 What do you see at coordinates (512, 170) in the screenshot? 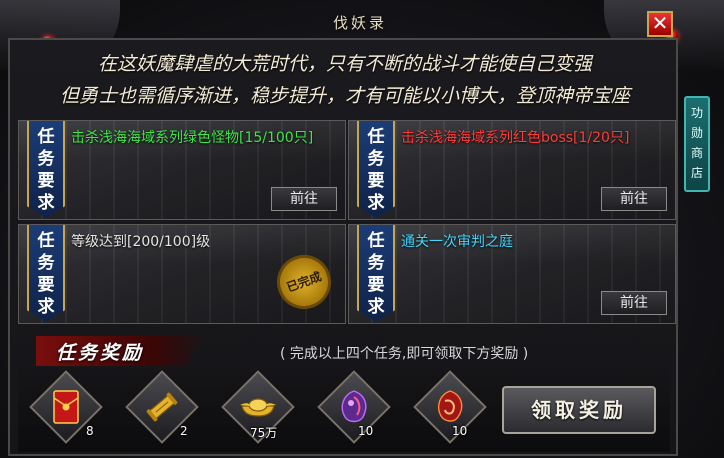
I see `task-card: 任 务 要 求 击杀浅海海域系列红色boss[1/20只] 前往` at bounding box center [512, 170].